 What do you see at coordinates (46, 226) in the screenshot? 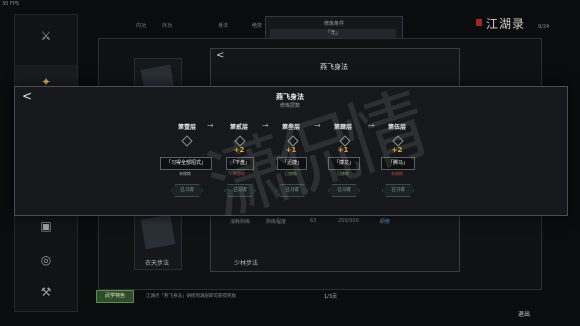
I see `inventory-icon: ▣` at bounding box center [46, 226].